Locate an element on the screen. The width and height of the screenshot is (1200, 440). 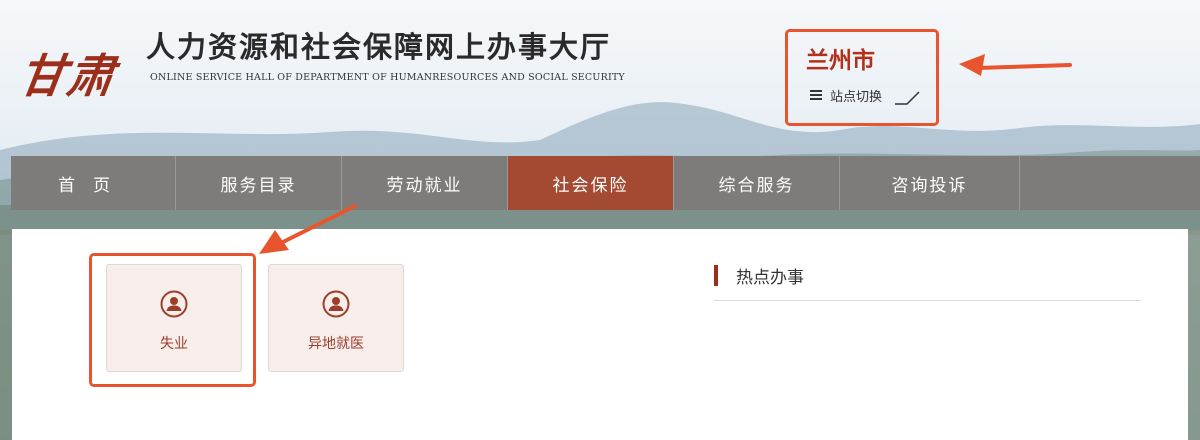
nav-item-comprehensive-services: 综合服务 is located at coordinates (757, 183).